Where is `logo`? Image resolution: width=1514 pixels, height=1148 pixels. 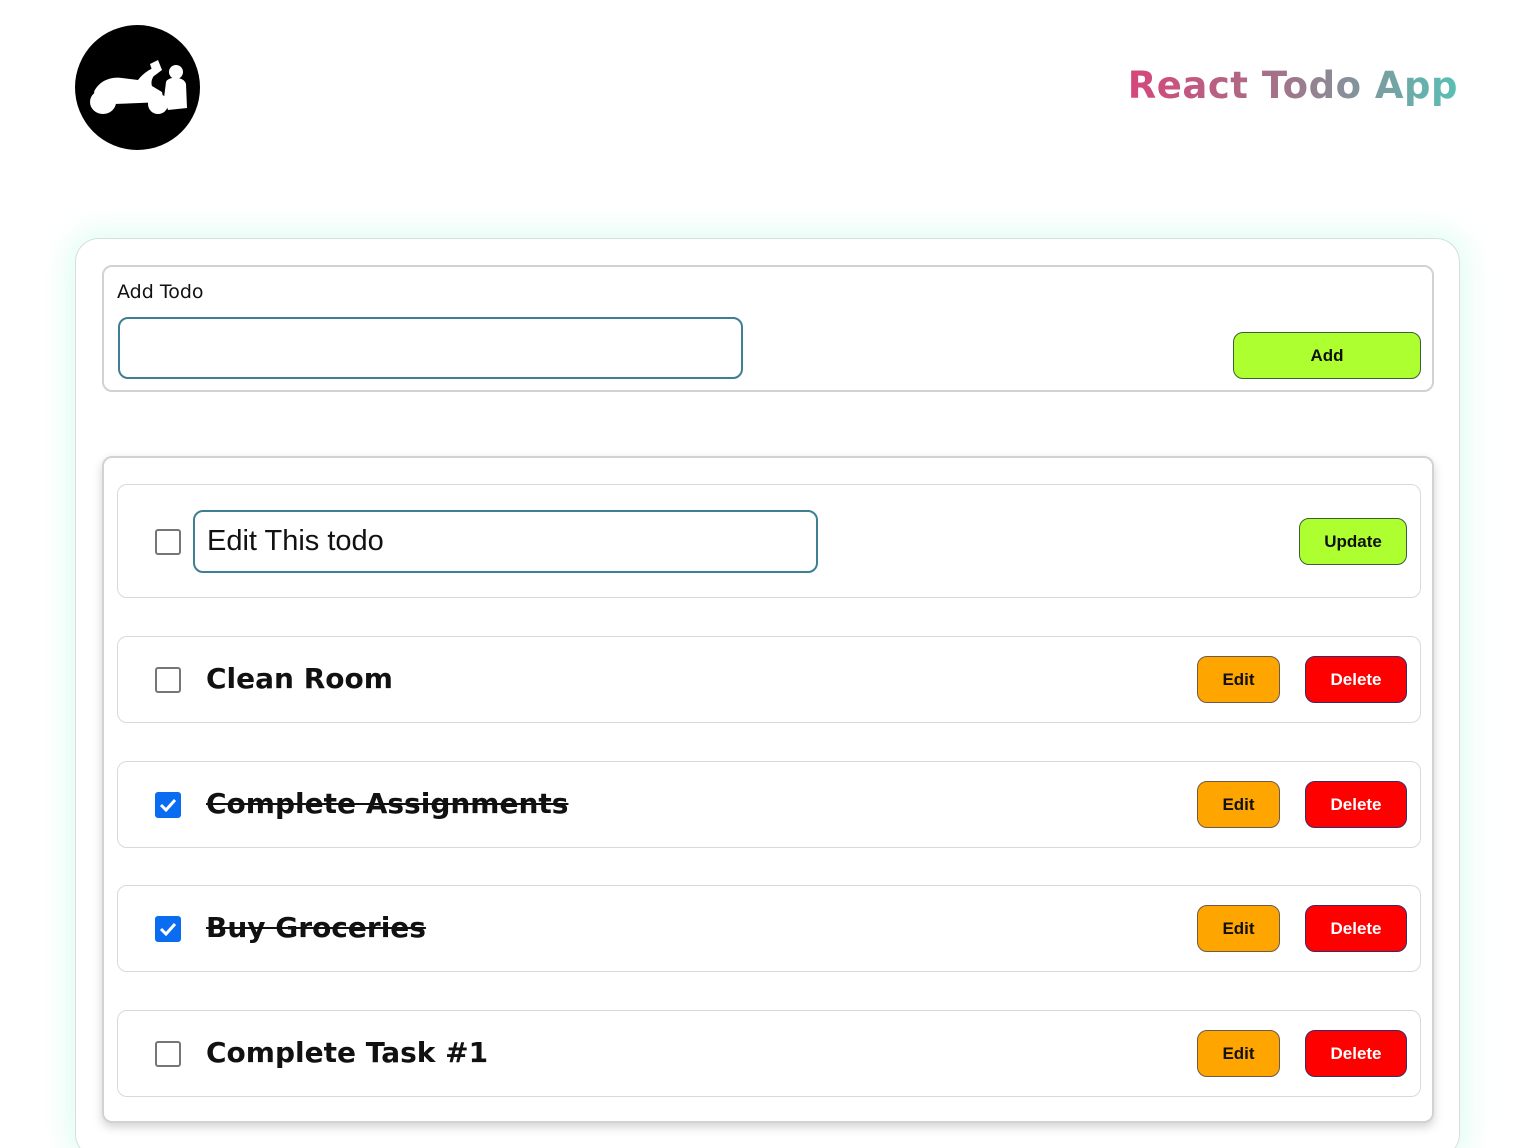 logo is located at coordinates (137, 87).